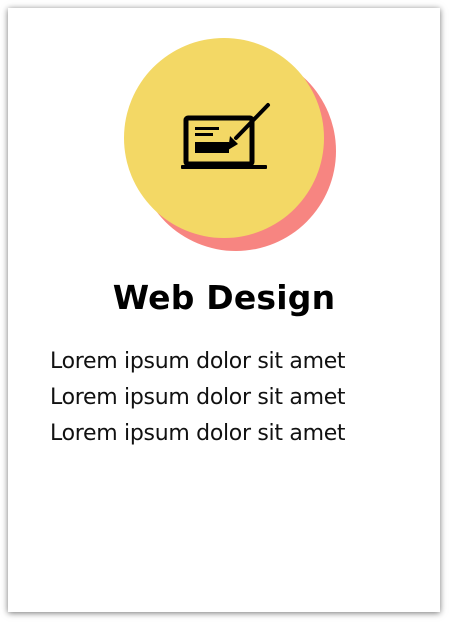  Describe the element at coordinates (224, 297) in the screenshot. I see `card-title: Web Design` at that location.